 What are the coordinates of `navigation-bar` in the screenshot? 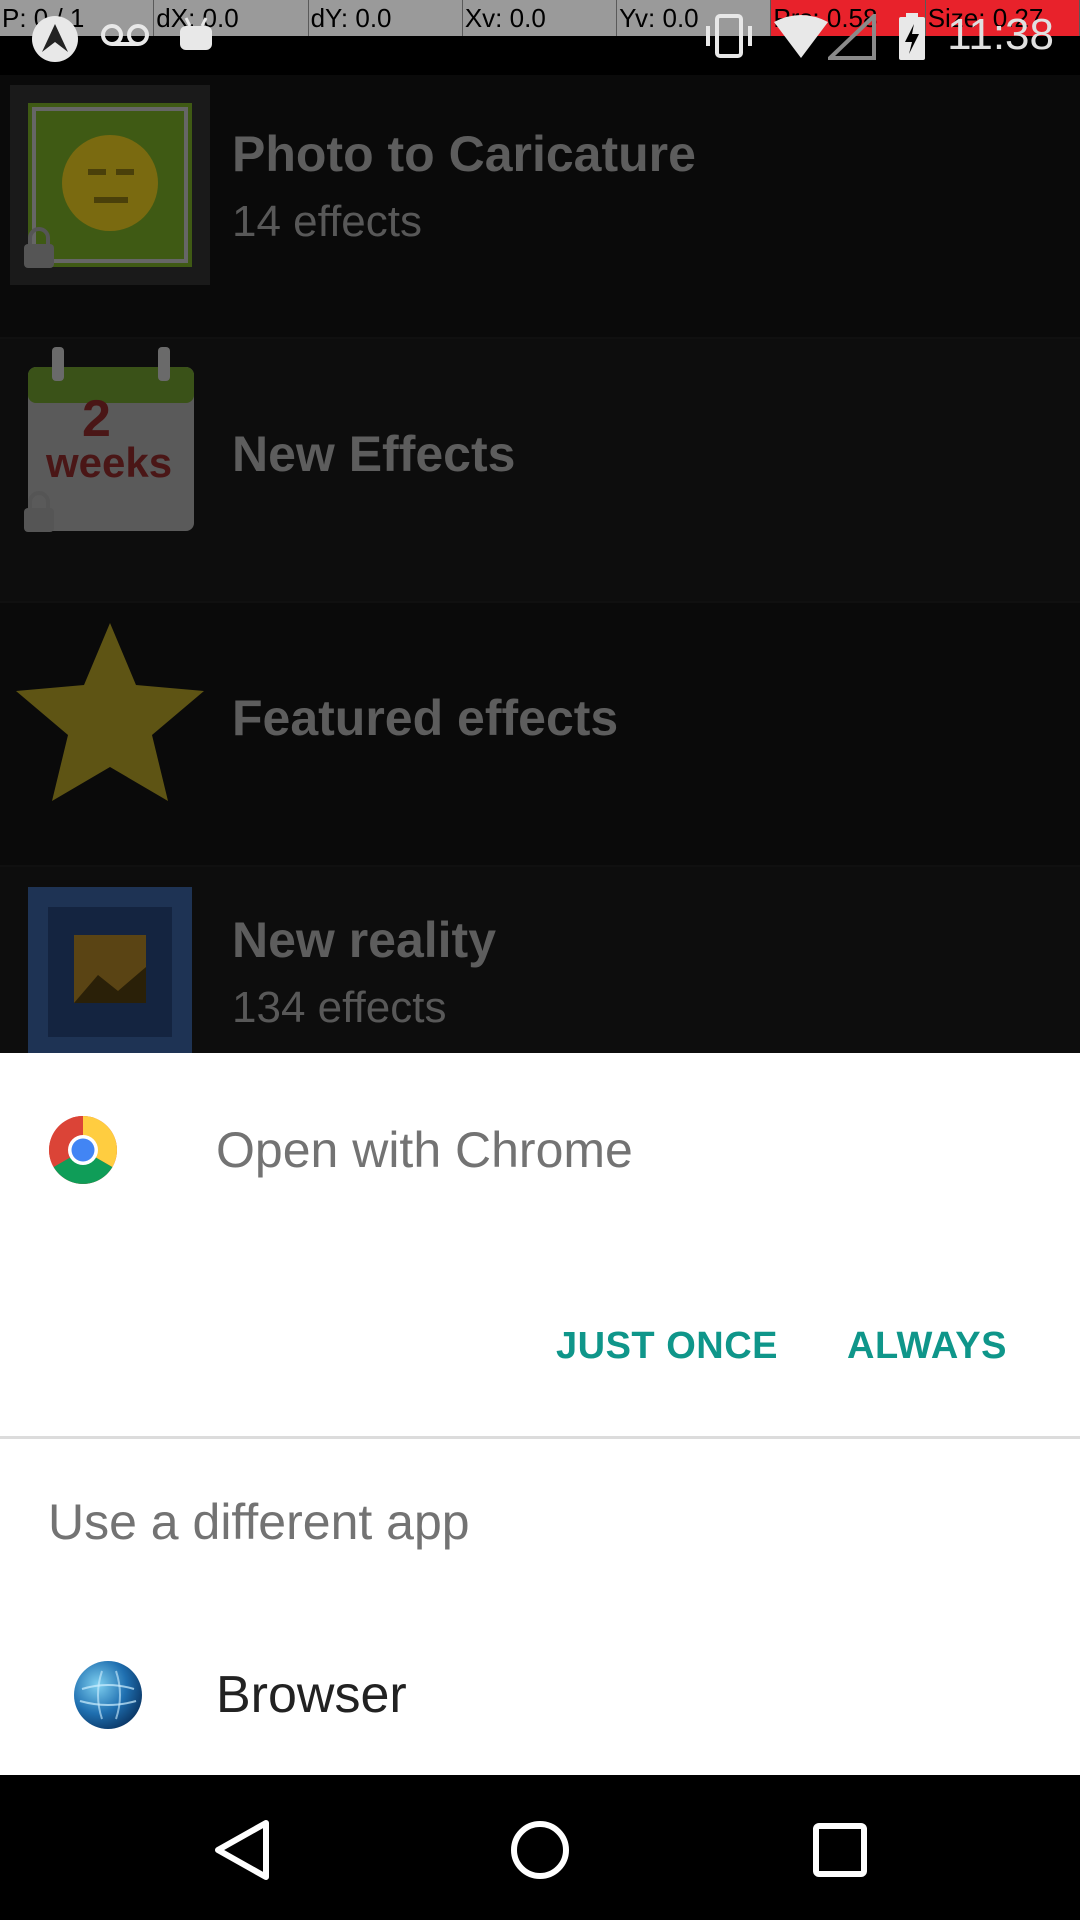 It's located at (540, 1847).